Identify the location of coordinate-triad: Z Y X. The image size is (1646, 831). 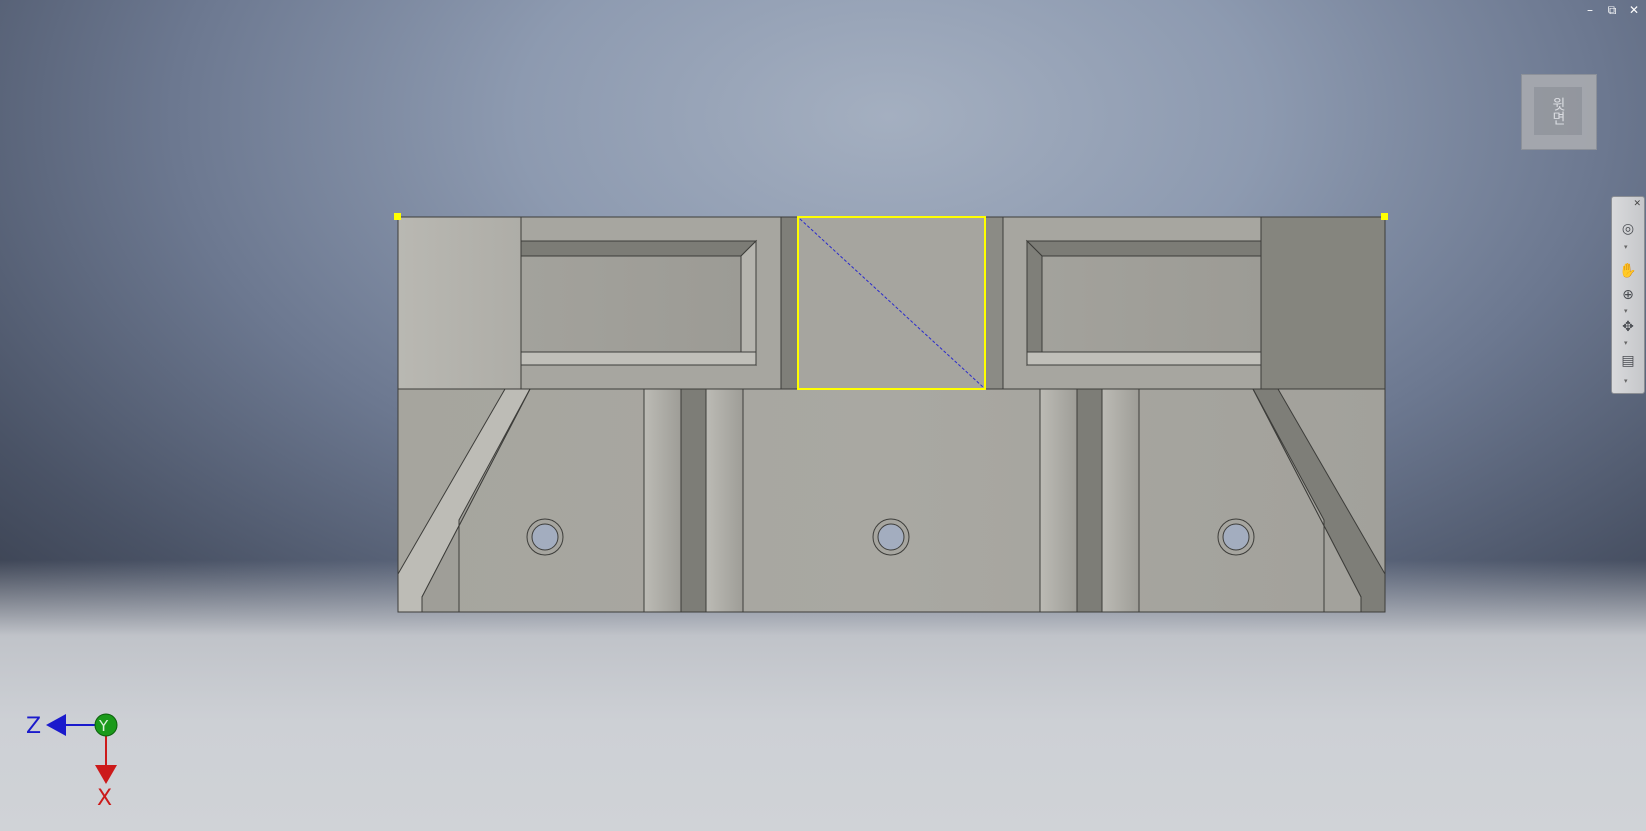
(72, 762).